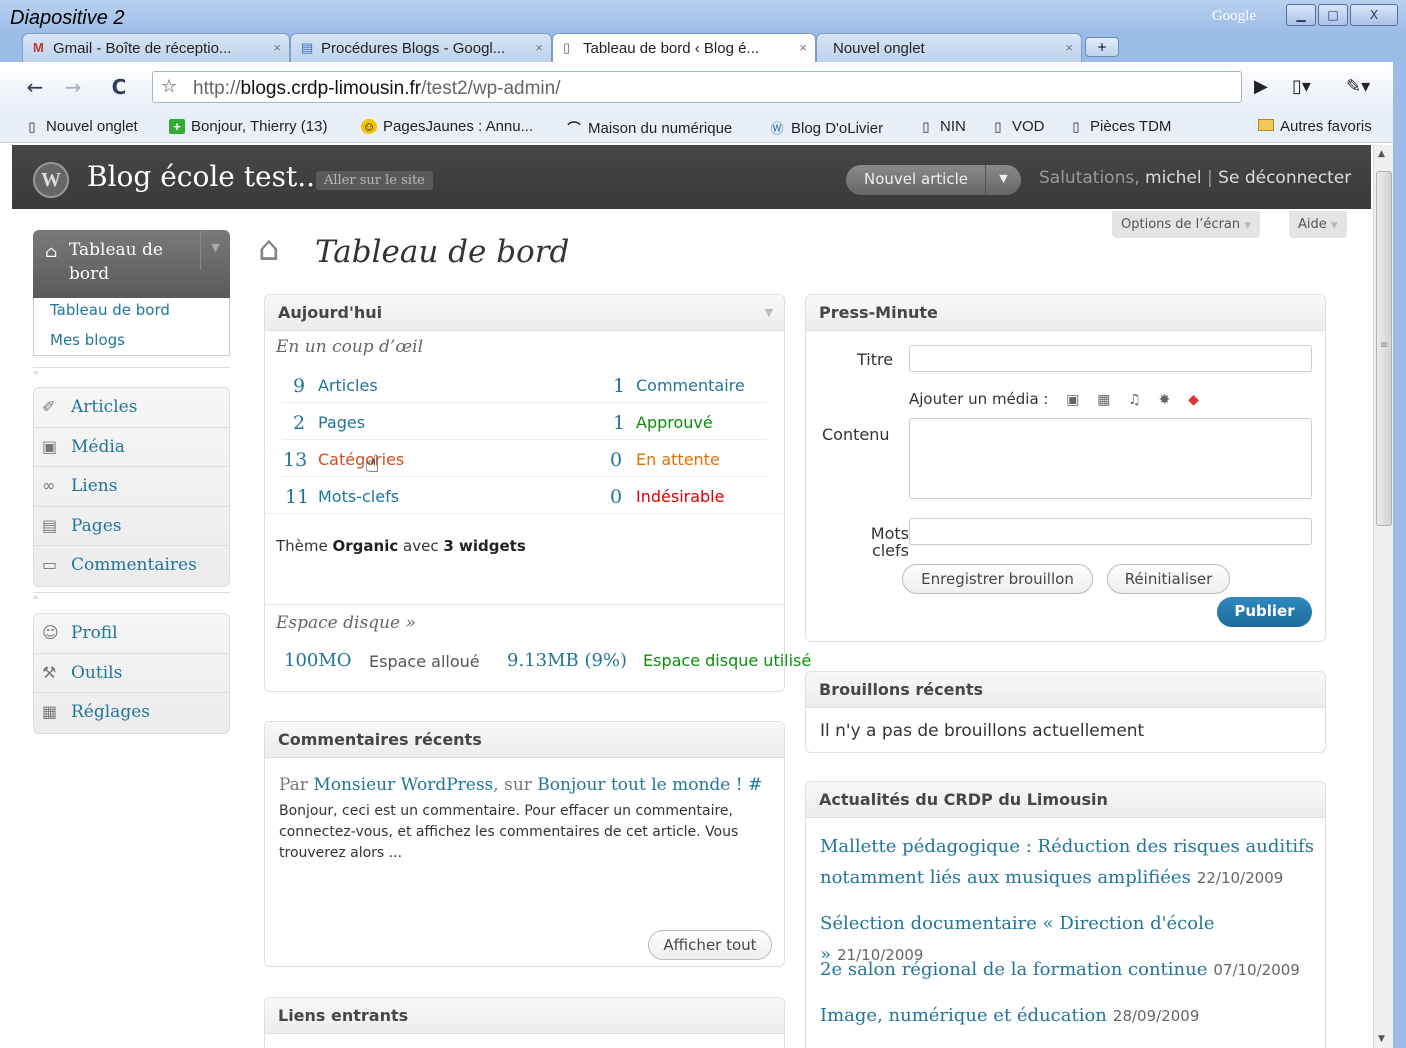 The width and height of the screenshot is (1406, 1048). What do you see at coordinates (1110, 458) in the screenshot?
I see `content-textarea` at bounding box center [1110, 458].